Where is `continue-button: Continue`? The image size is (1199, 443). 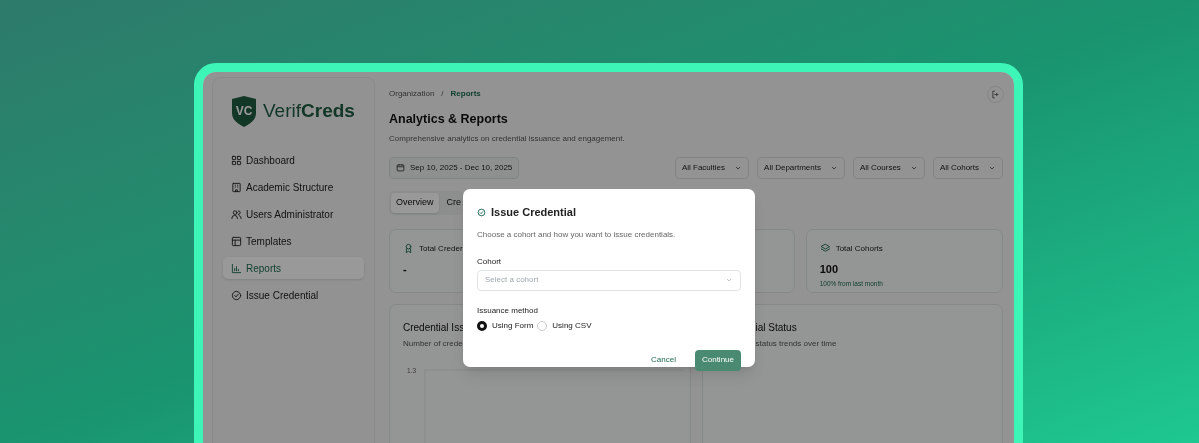
continue-button: Continue is located at coordinates (717, 360).